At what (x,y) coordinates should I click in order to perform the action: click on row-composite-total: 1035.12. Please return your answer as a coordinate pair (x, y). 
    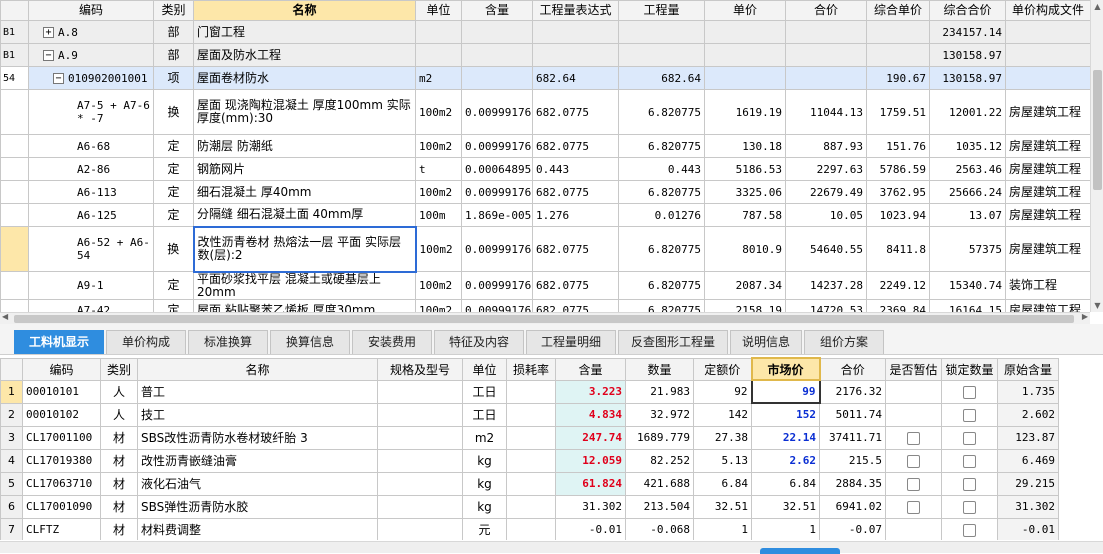
    Looking at the image, I should click on (967, 146).